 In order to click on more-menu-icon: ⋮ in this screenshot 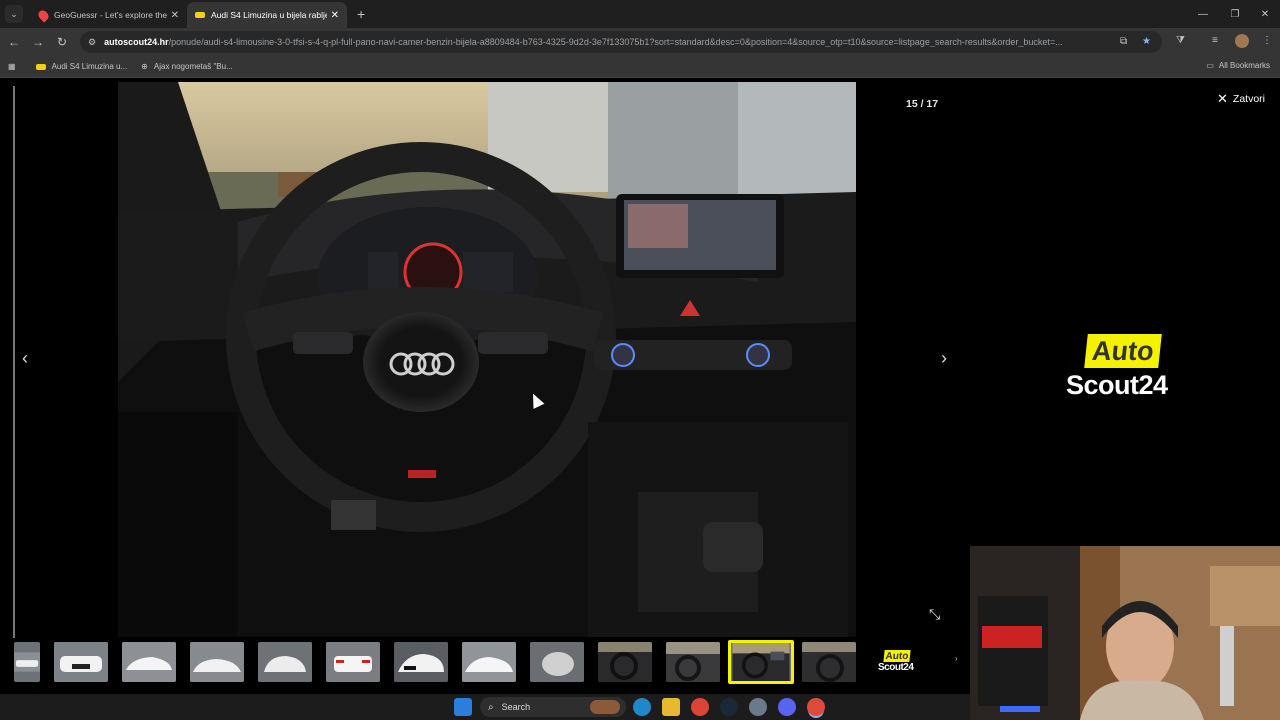, I will do `click(1267, 40)`.